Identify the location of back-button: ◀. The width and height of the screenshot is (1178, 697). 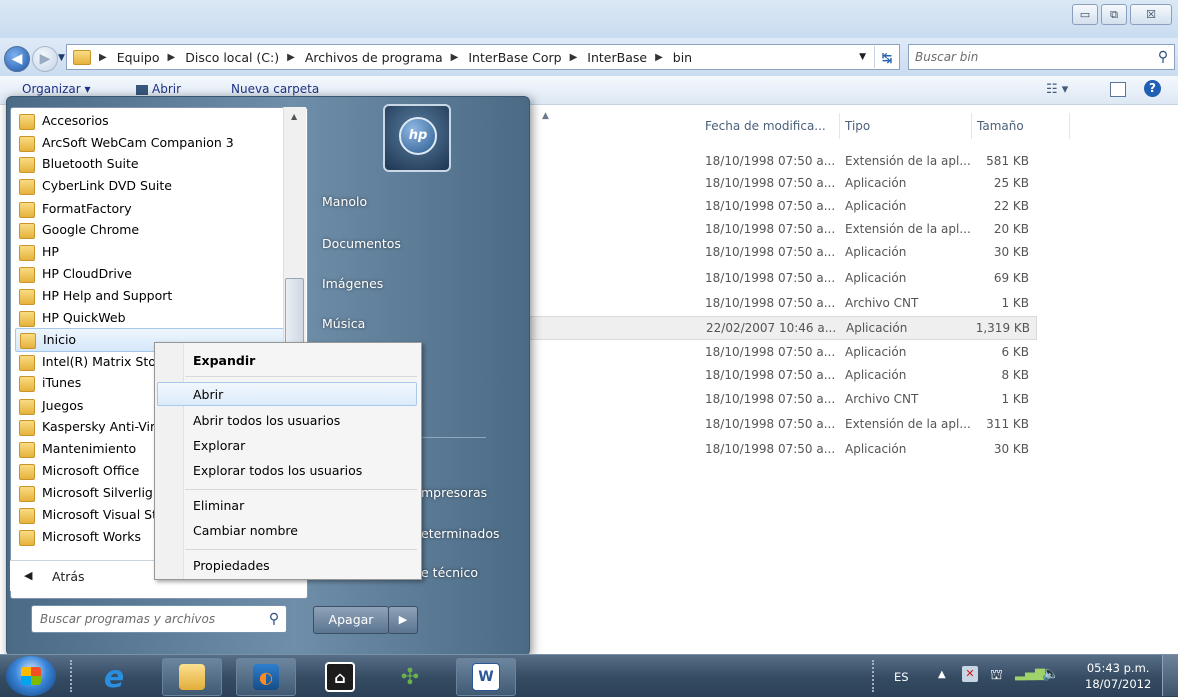
(17, 59).